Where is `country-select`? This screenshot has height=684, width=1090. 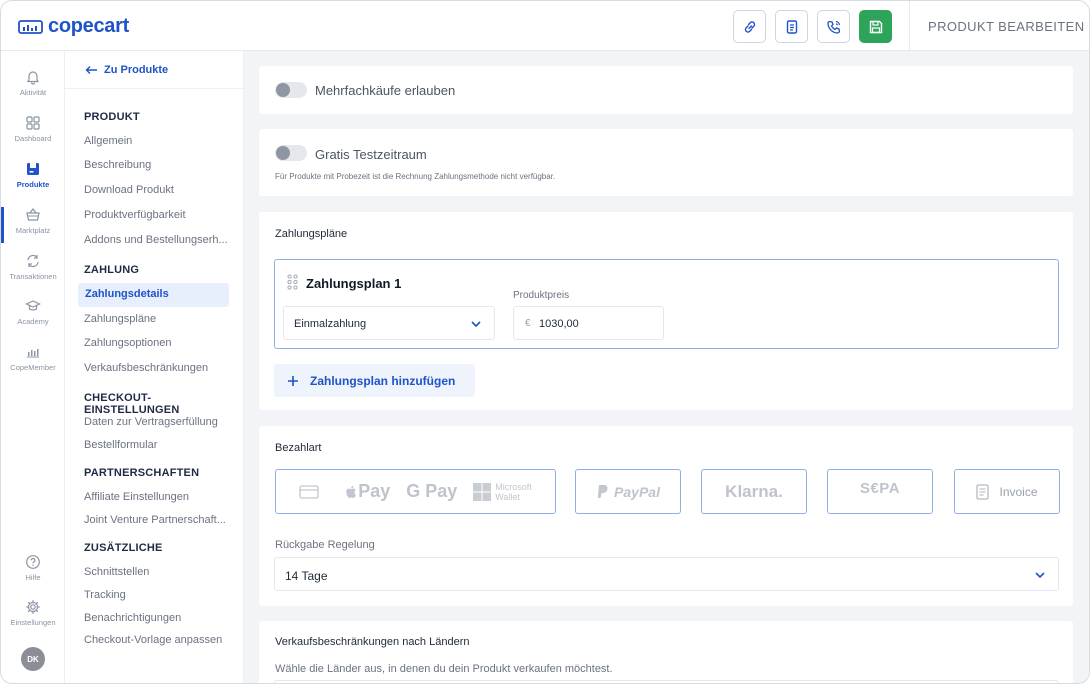 country-select is located at coordinates (666, 681).